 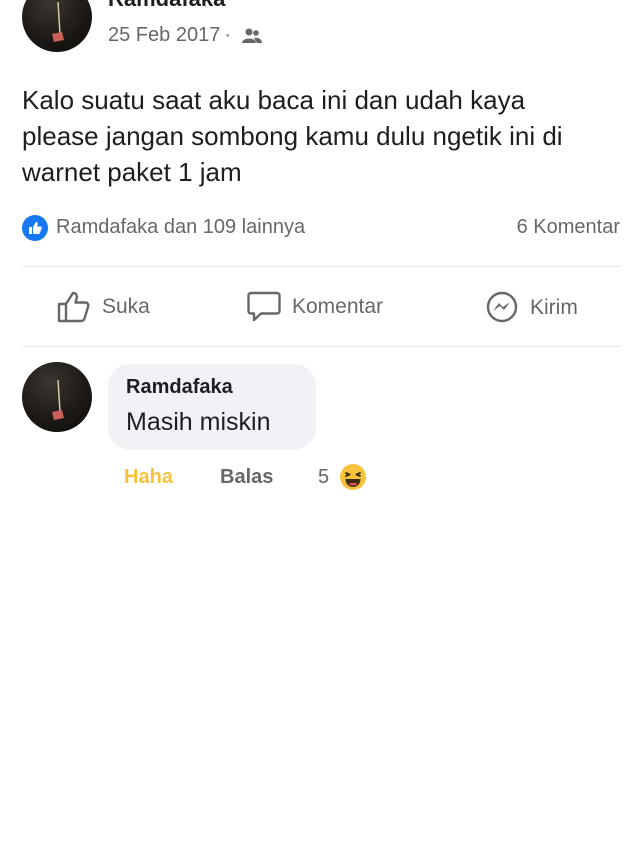 What do you see at coordinates (252, 35) in the screenshot?
I see `friends-icon` at bounding box center [252, 35].